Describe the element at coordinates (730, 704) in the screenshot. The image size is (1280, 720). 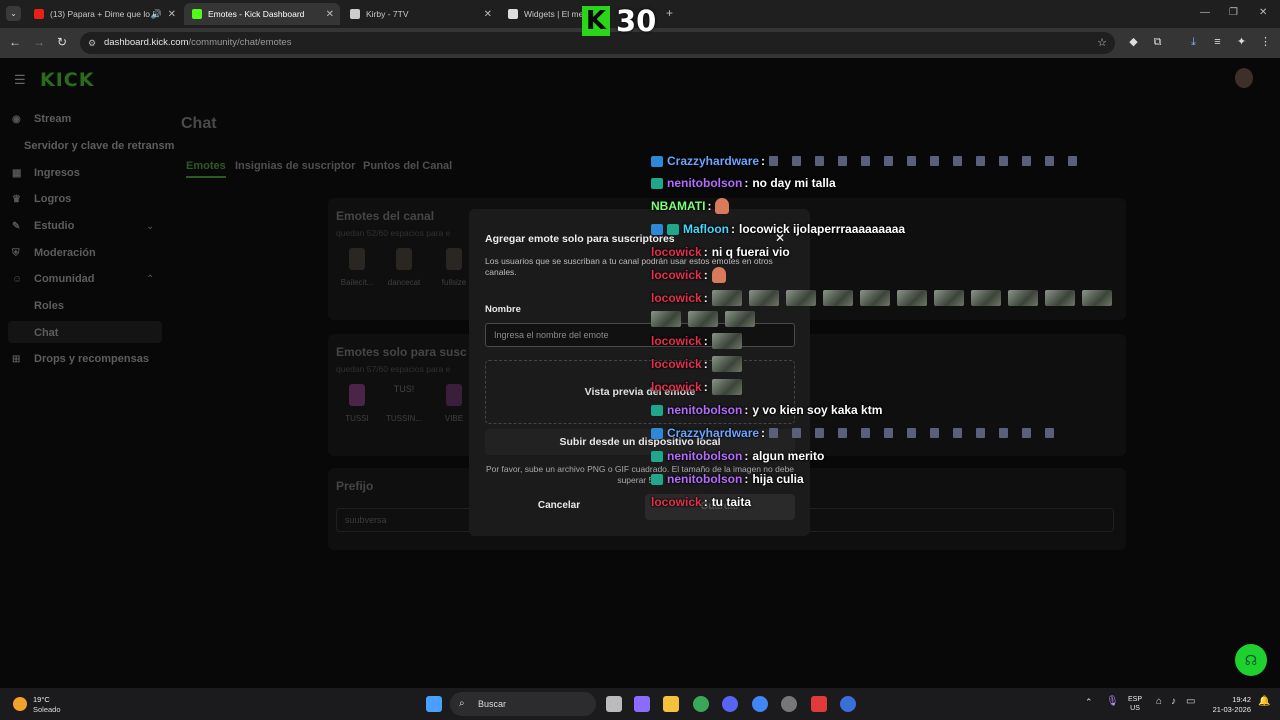
I see `discord-icon` at that location.